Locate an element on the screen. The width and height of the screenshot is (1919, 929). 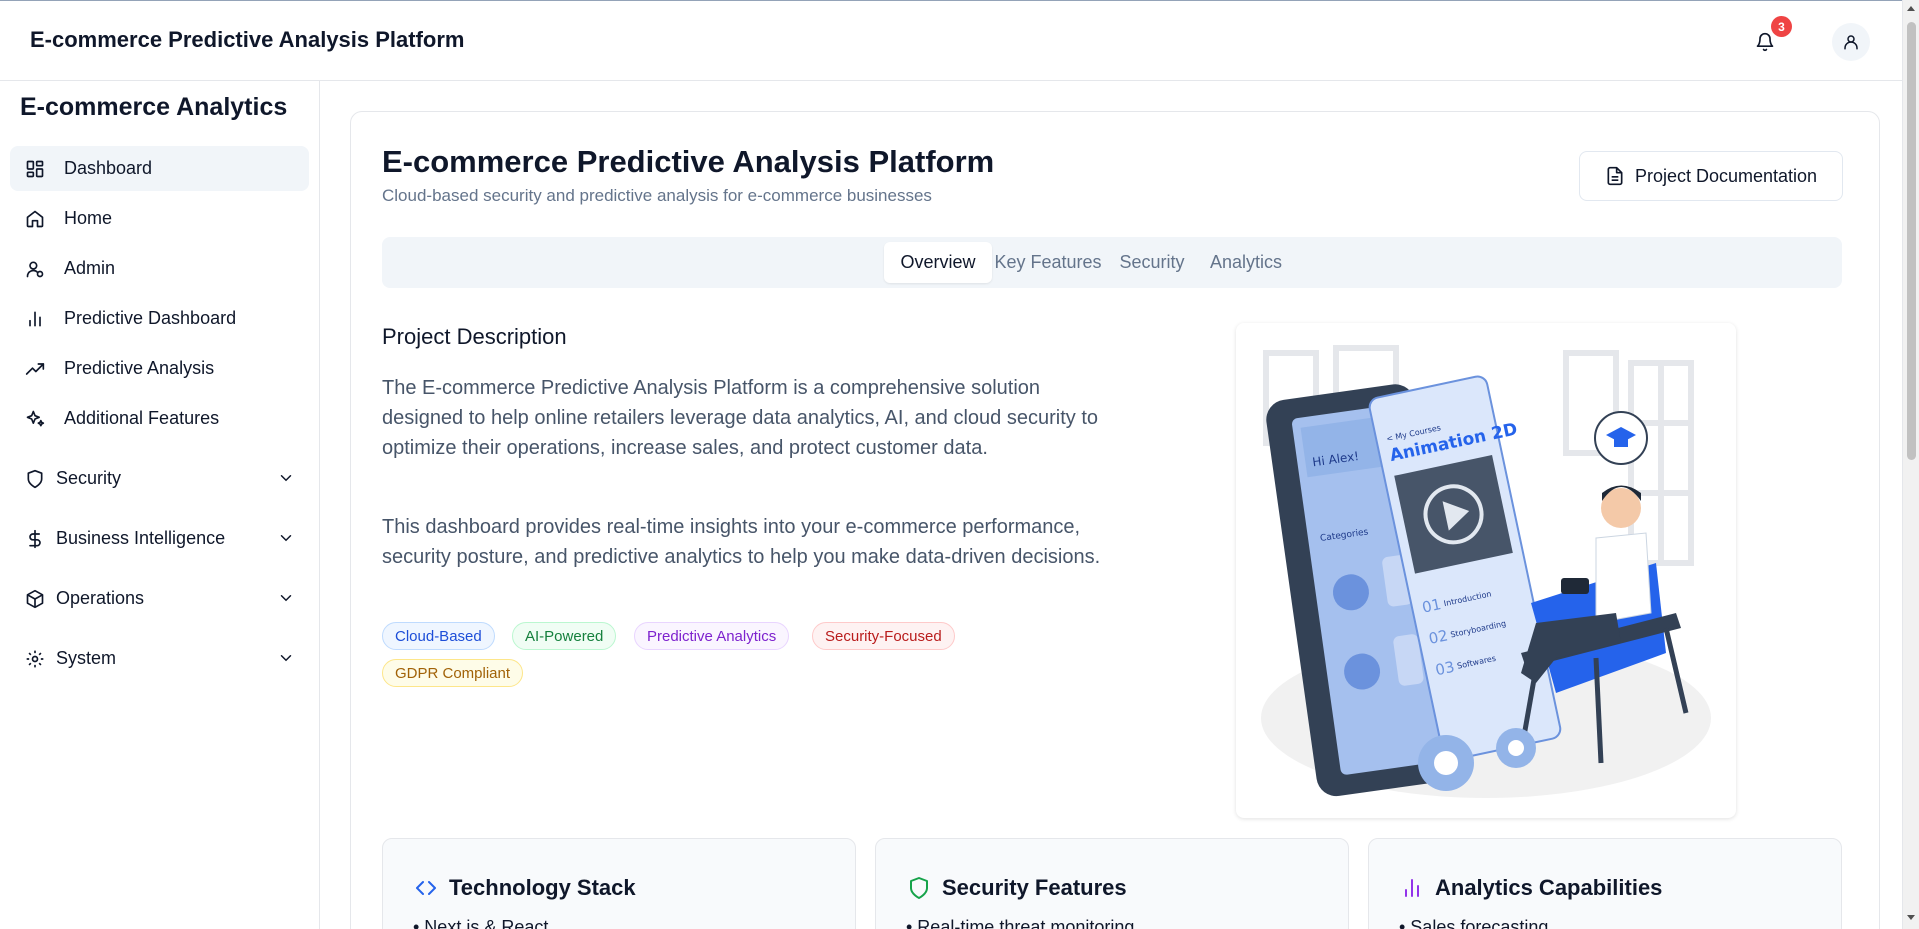
sidebar-item-additional-features: Additional Features is located at coordinates (159, 418).